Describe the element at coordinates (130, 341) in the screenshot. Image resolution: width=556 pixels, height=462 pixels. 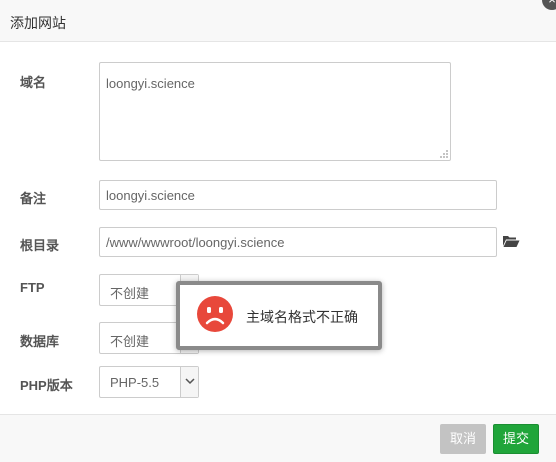
I see `database-selected-value: 不创建` at that location.